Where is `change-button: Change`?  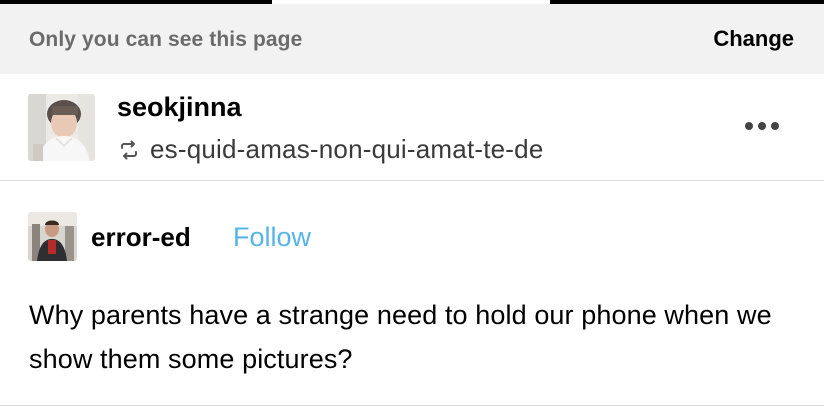
change-button: Change is located at coordinates (753, 39).